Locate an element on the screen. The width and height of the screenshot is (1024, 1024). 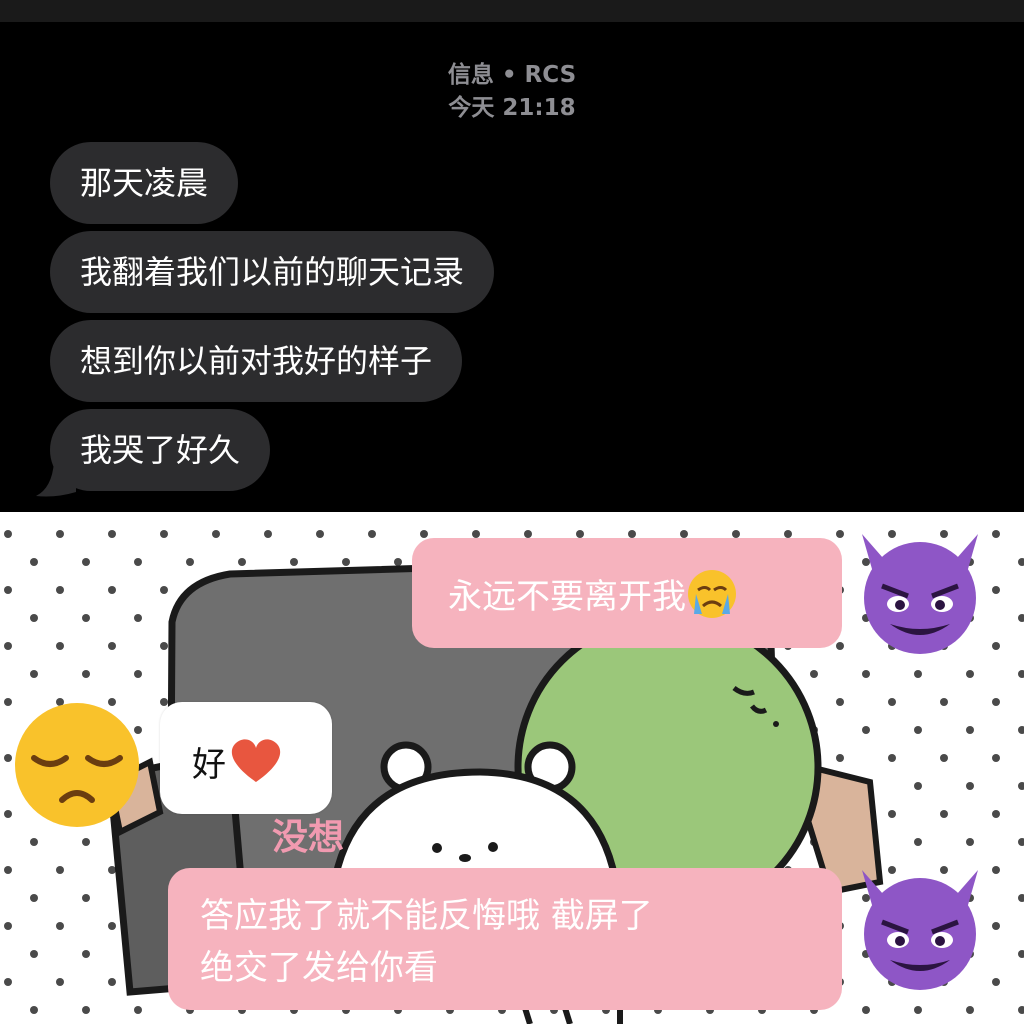
message-text: 那天凌晨 is located at coordinates (144, 183).